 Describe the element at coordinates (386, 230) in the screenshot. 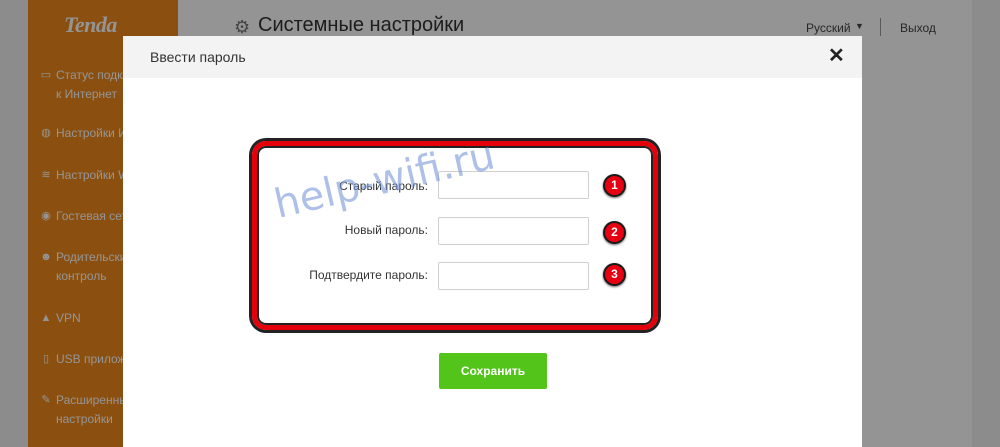

I see `new-password-label: Новый пароль:` at that location.